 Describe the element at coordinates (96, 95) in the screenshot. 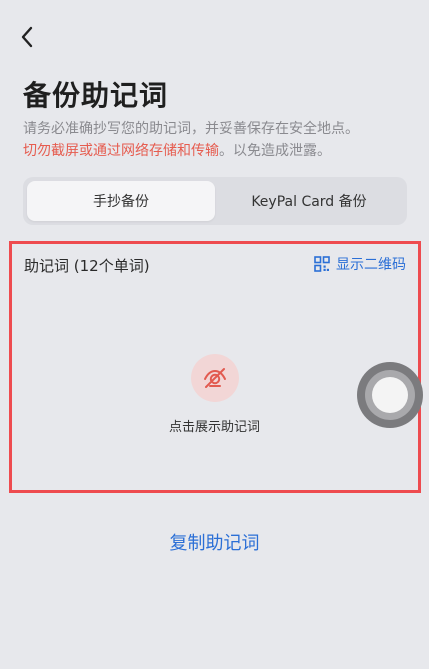

I see `page-title: 备份助记词` at that location.